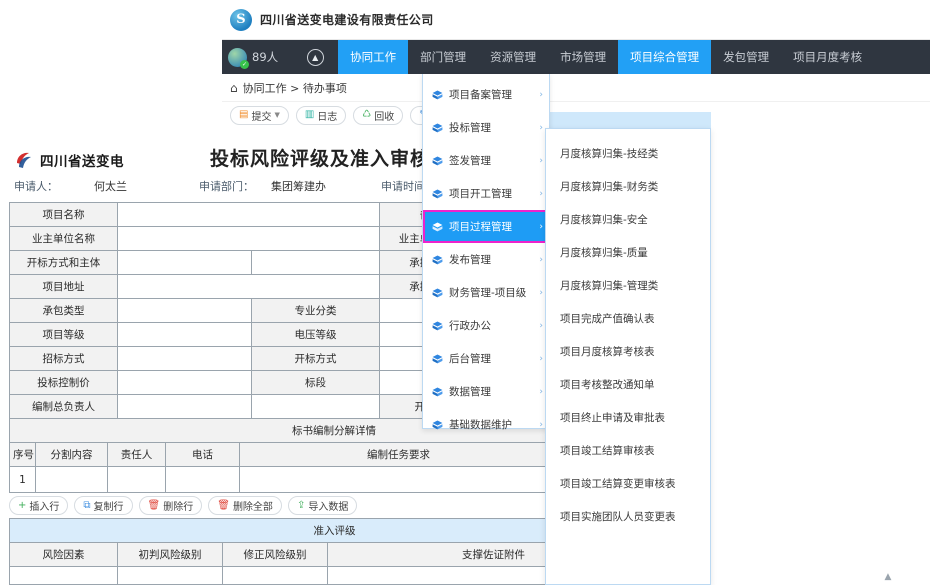 The image size is (930, 585). What do you see at coordinates (443, 57) in the screenshot?
I see `nav-item-1: 部门管理` at bounding box center [443, 57].